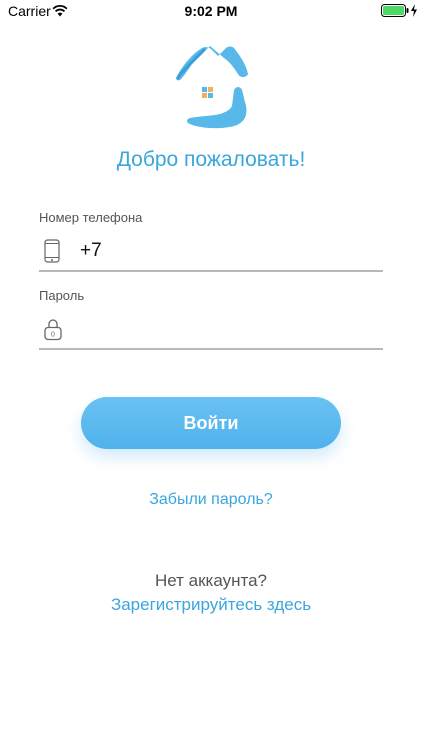 This screenshot has width=422, height=750. Describe the element at coordinates (62, 295) in the screenshot. I see `password-label: Пароль` at that location.